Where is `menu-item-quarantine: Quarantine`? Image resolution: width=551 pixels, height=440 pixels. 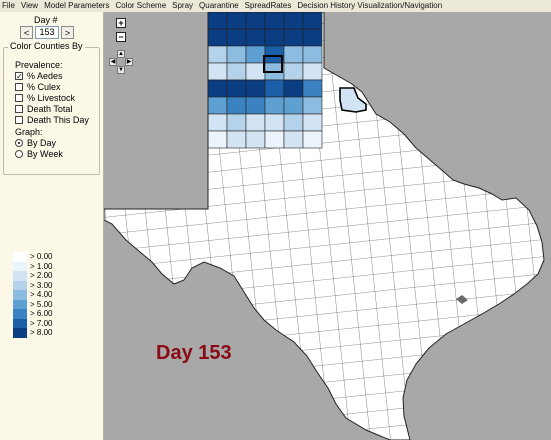
menu-item-quarantine: Quarantine is located at coordinates (219, 6).